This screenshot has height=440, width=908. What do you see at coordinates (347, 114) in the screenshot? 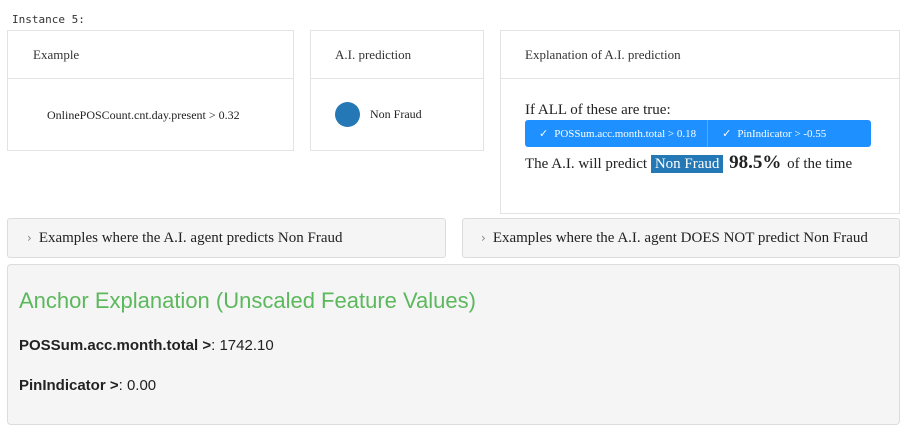
I see `prediction-dot-icon` at bounding box center [347, 114].